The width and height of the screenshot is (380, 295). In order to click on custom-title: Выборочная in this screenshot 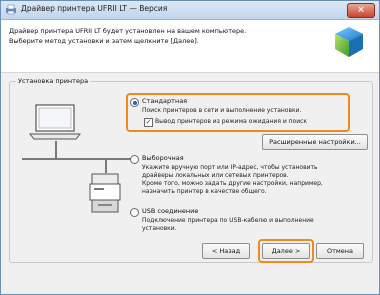, I will do `click(163, 158)`.